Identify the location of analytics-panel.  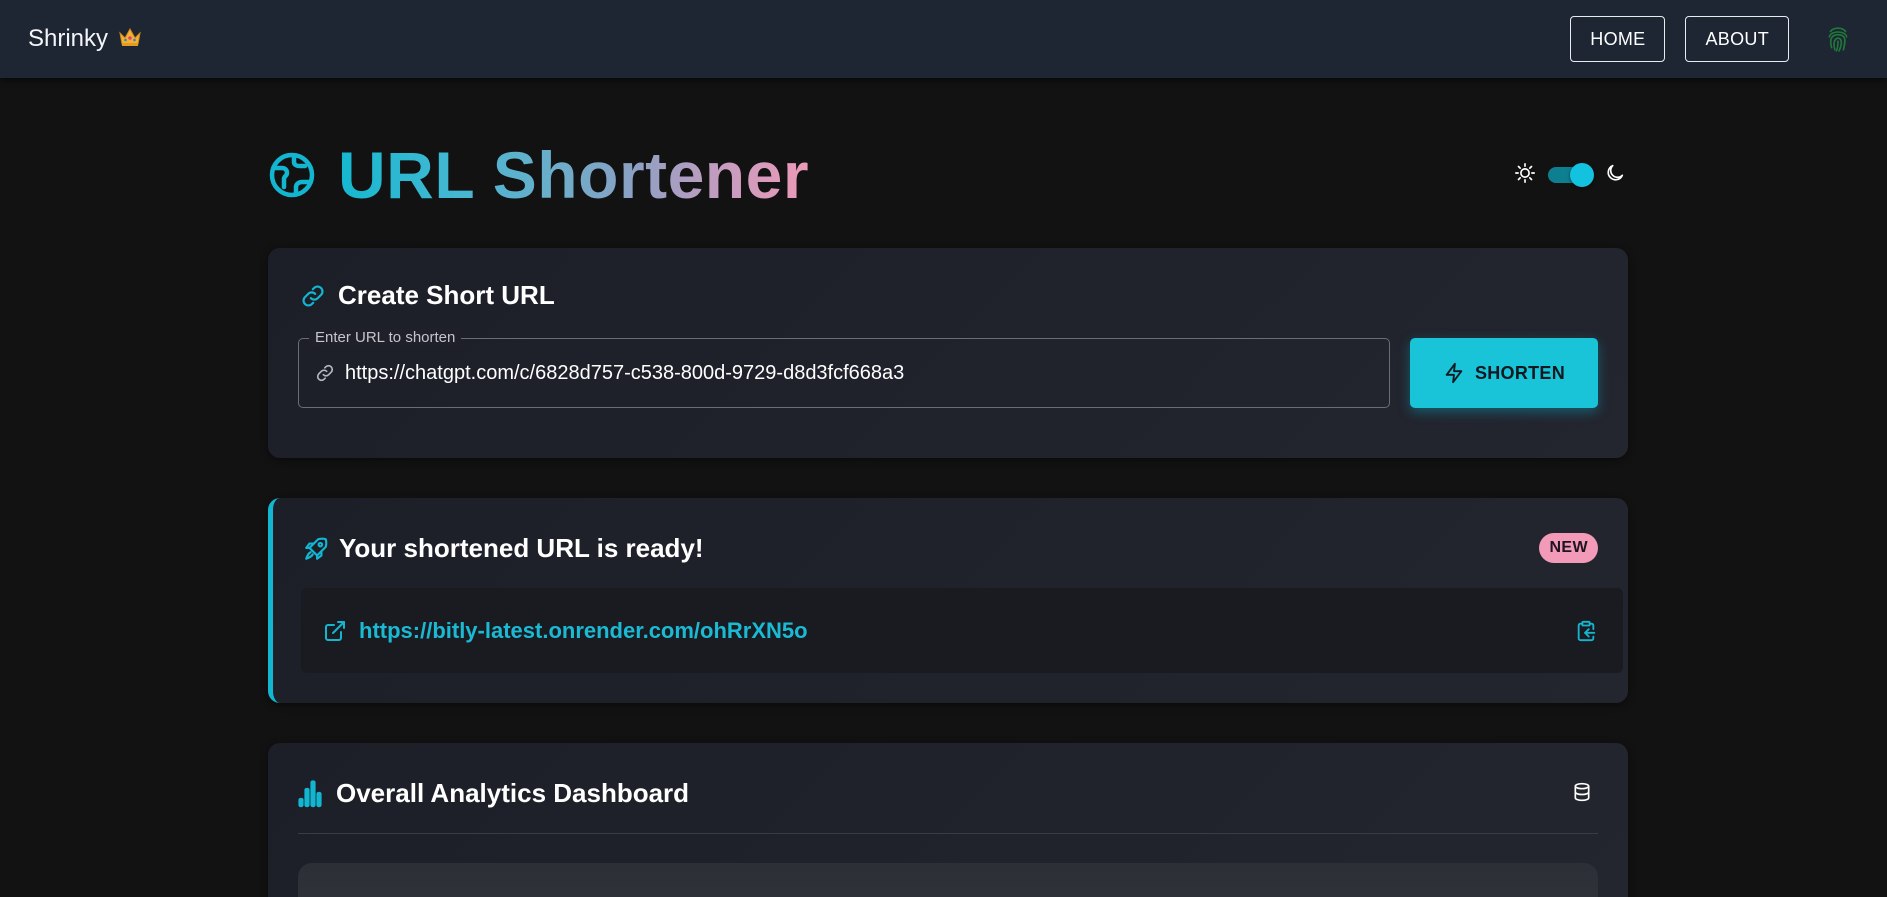
(948, 880).